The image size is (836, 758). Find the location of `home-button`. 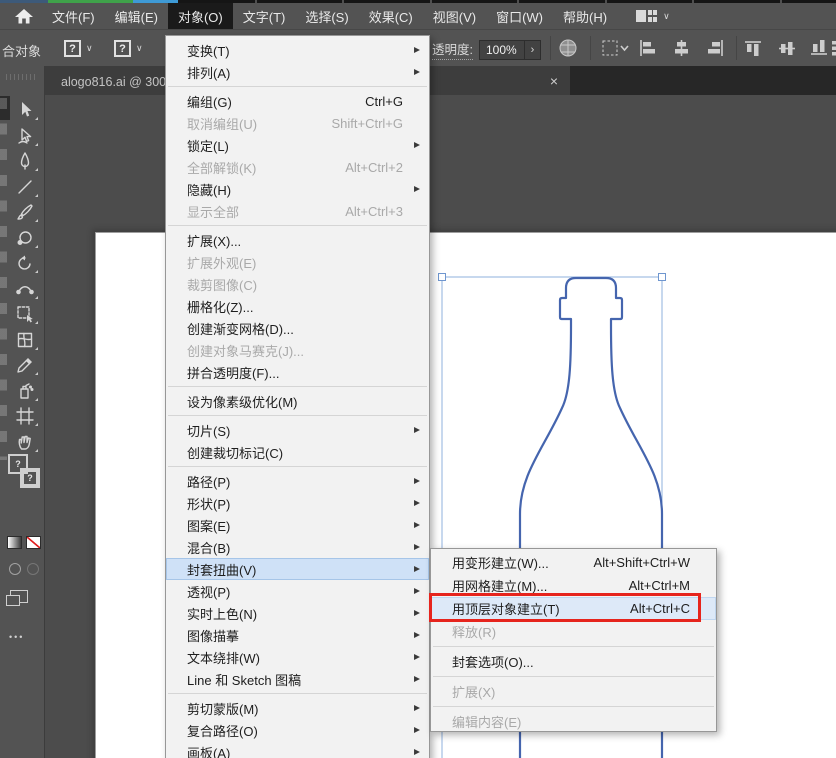

home-button is located at coordinates (24, 16).